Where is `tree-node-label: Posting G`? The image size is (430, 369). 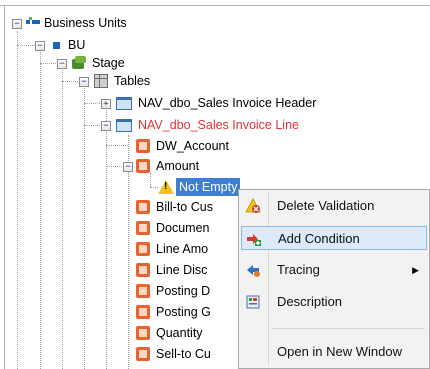
tree-node-label: Posting G is located at coordinates (183, 312).